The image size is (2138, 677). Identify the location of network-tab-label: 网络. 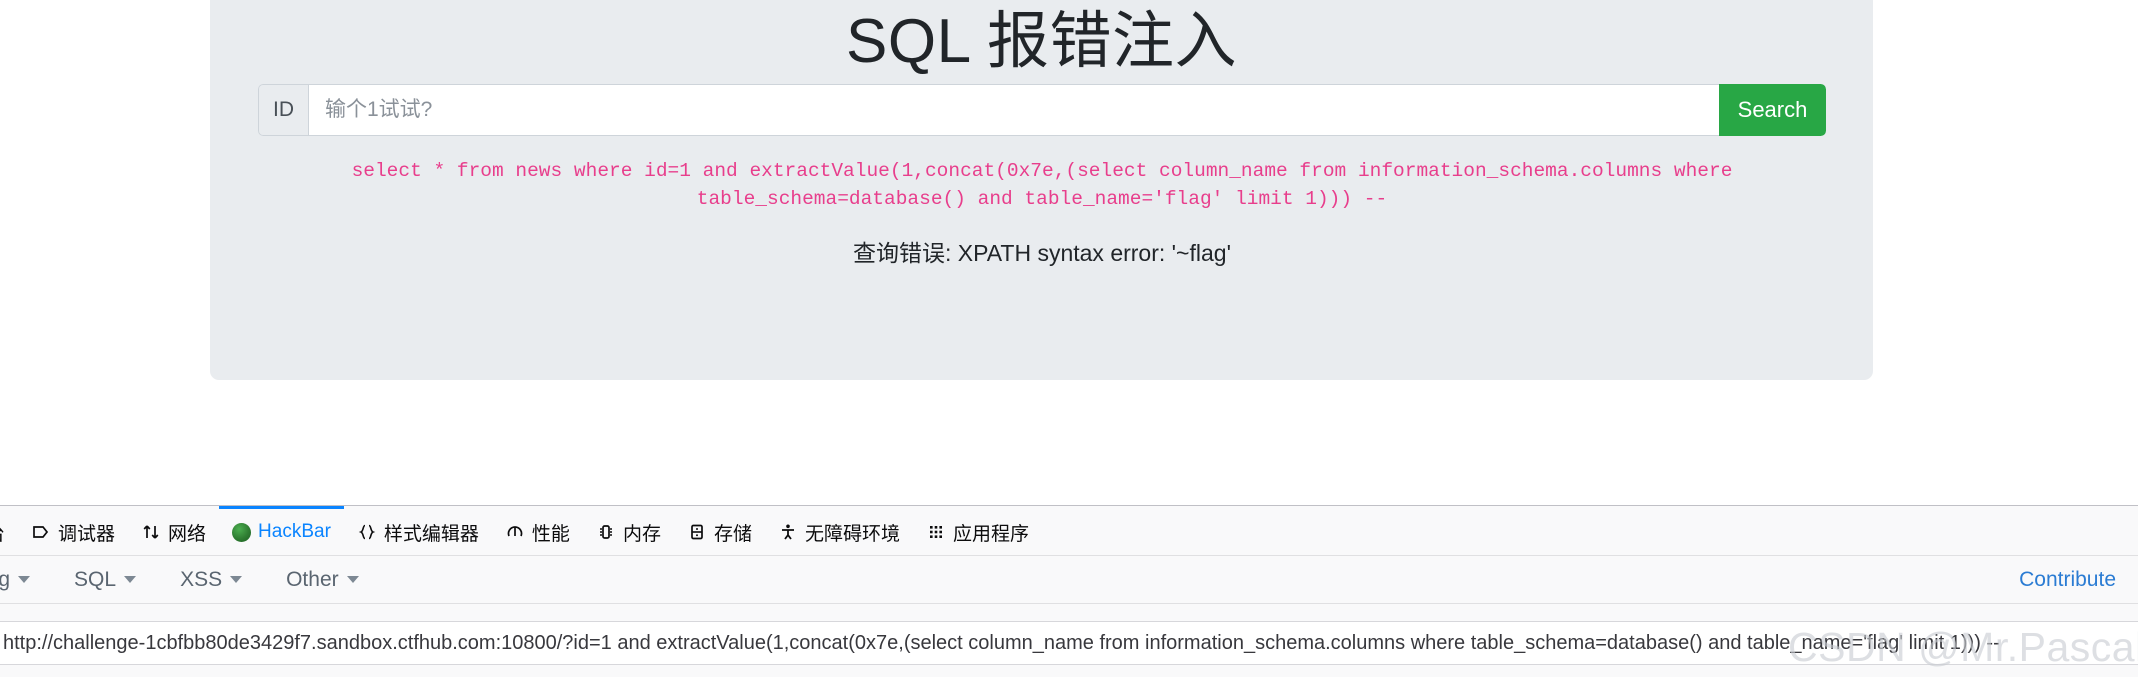
(187, 534).